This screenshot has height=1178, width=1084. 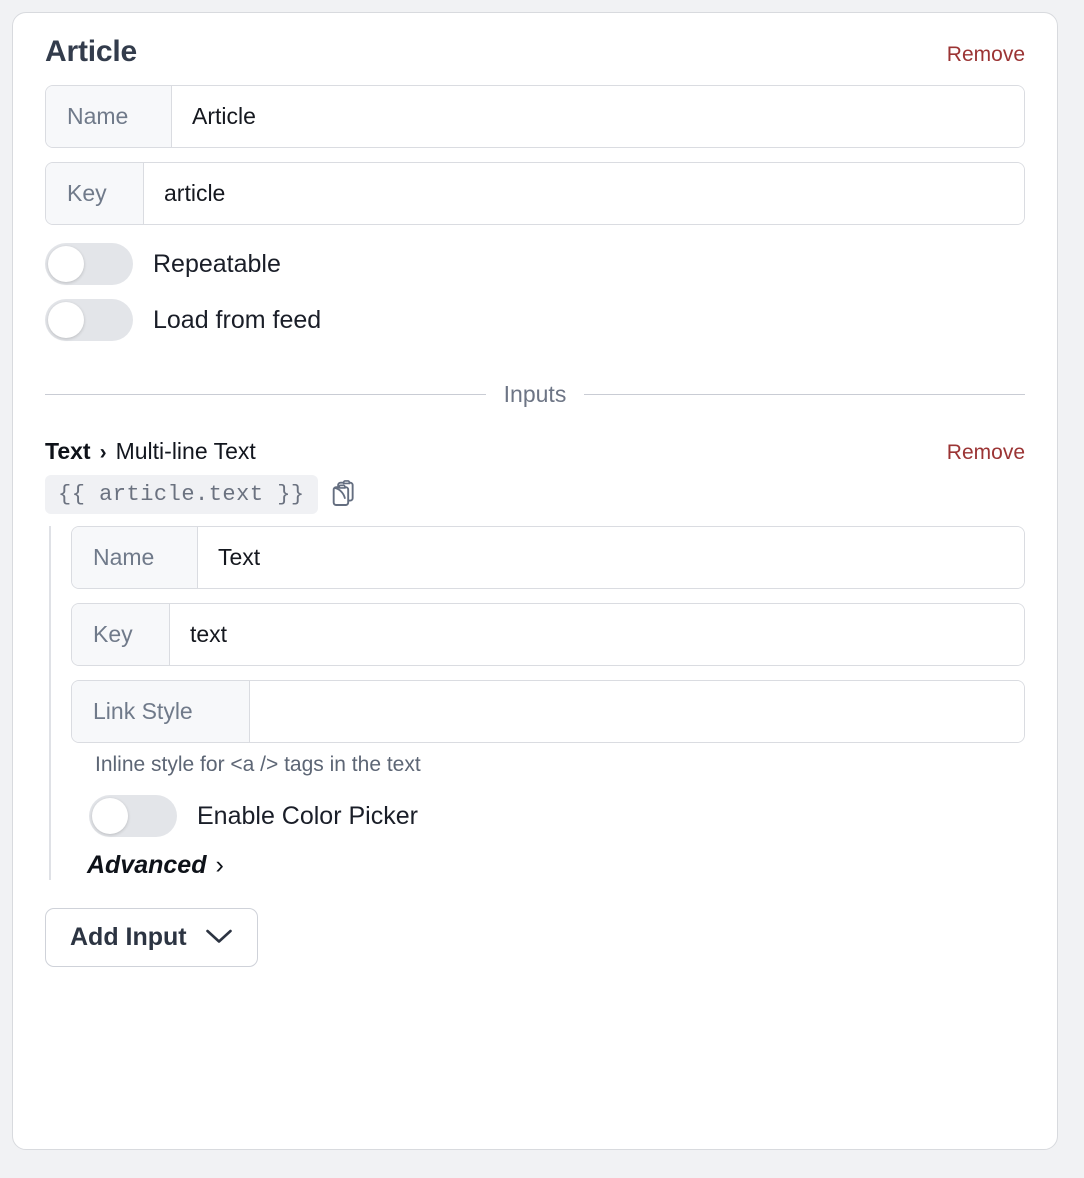 What do you see at coordinates (986, 453) in the screenshot?
I see `remove-input-button: Remove` at bounding box center [986, 453].